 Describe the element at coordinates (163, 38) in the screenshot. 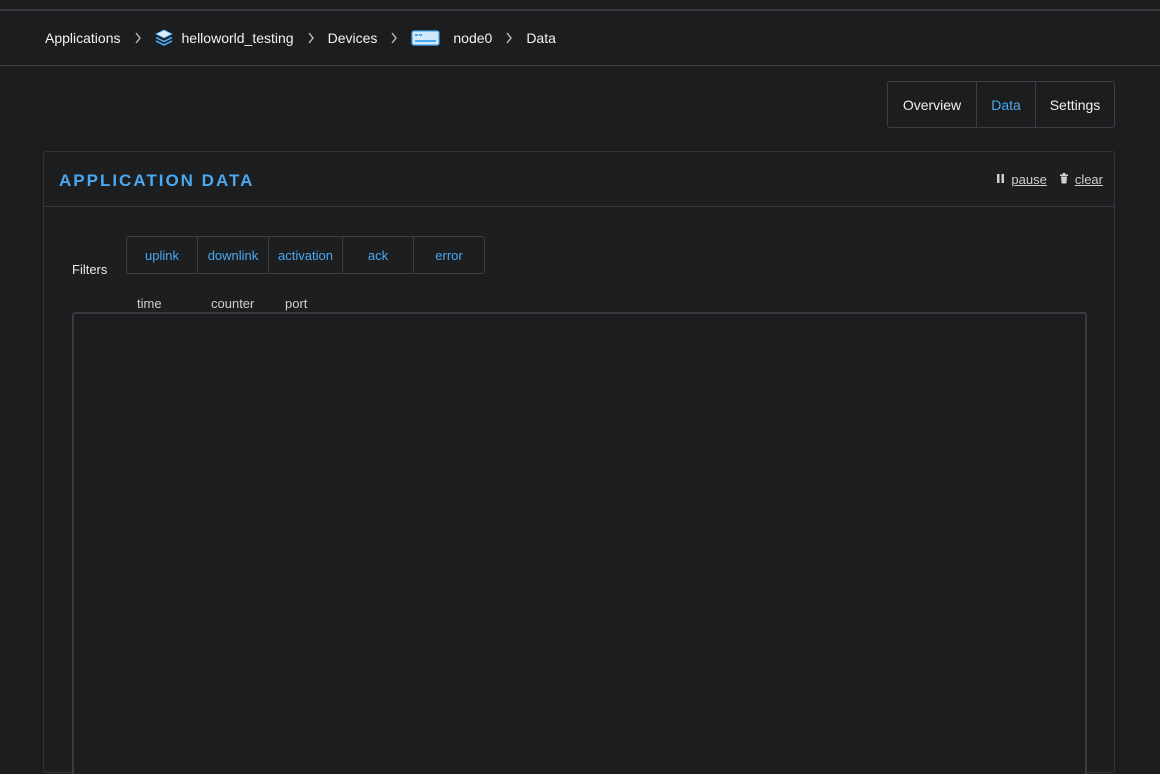

I see `layers-icon` at that location.